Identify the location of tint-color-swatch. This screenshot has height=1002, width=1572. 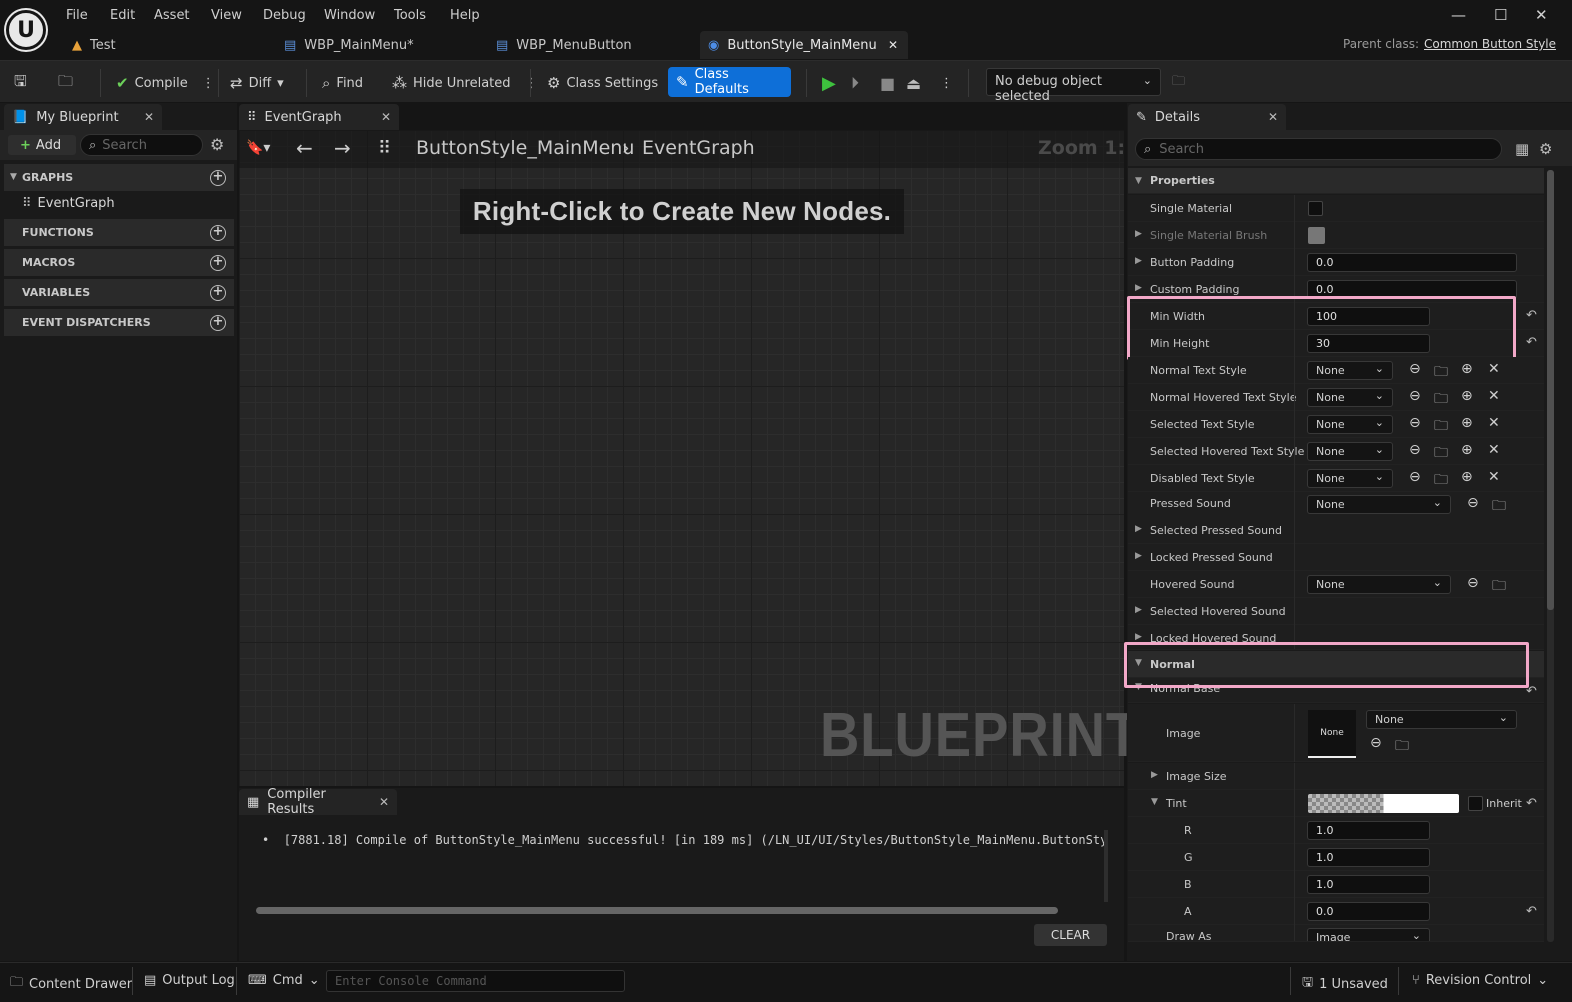
(1383, 803).